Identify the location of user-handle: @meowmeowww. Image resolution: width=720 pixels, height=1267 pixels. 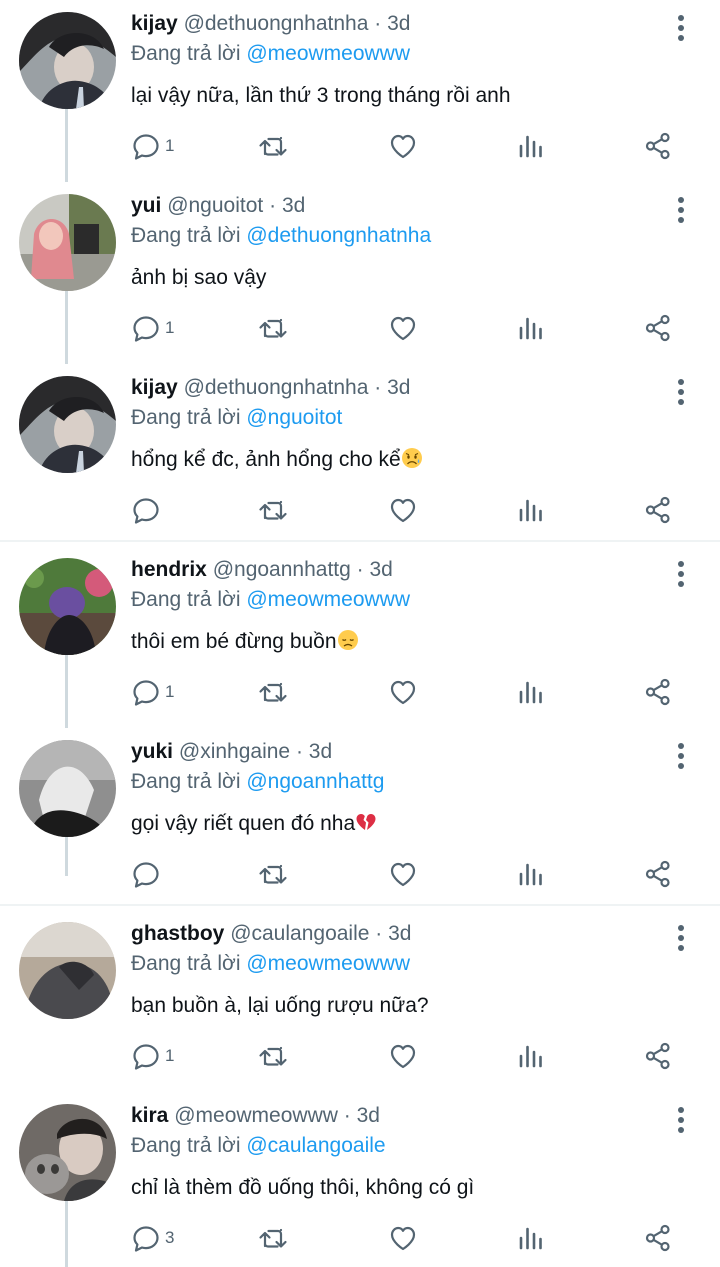
(256, 1115).